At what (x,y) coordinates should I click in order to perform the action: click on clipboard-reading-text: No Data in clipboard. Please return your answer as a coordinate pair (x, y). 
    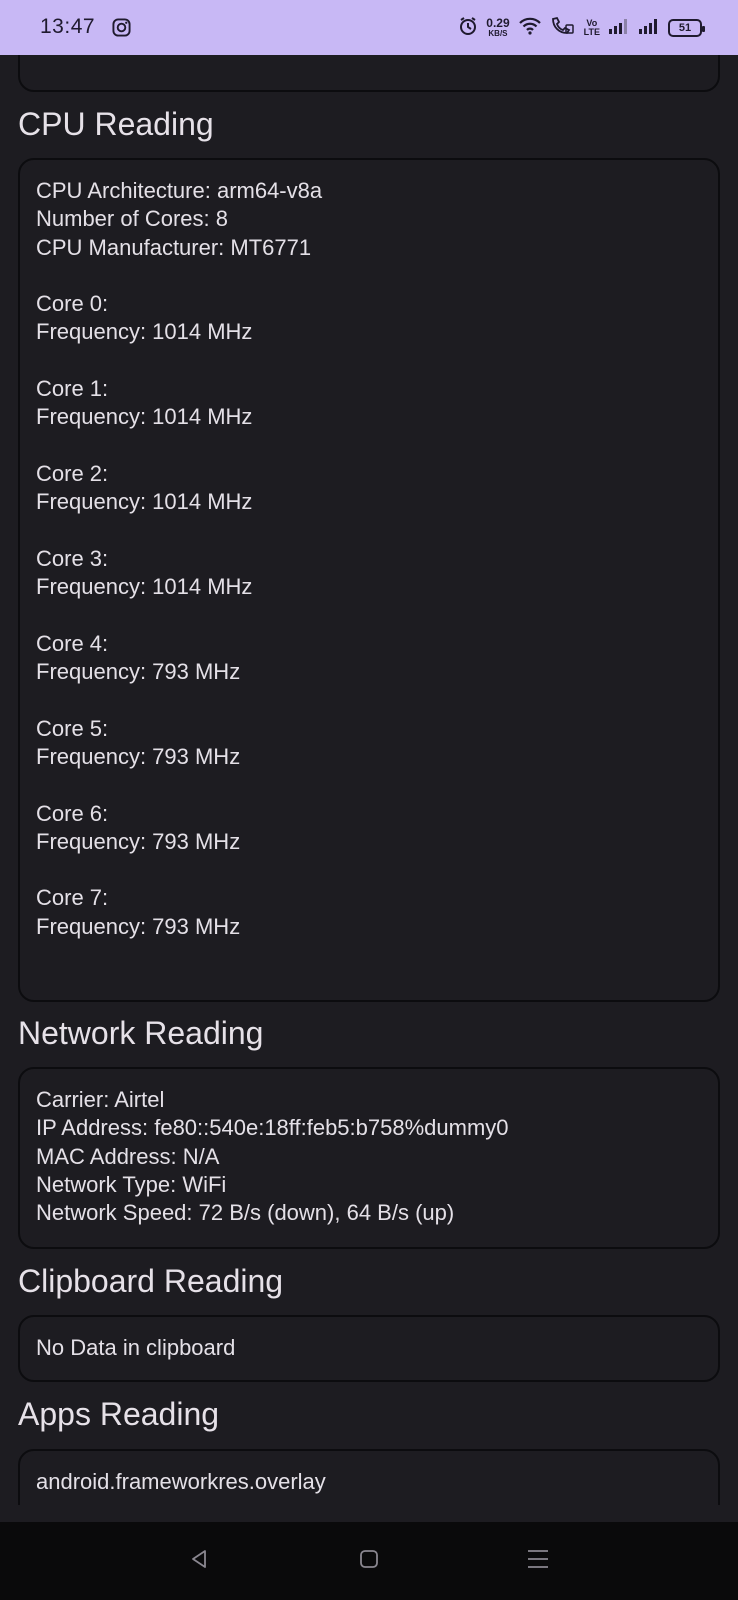
    Looking at the image, I should click on (136, 1347).